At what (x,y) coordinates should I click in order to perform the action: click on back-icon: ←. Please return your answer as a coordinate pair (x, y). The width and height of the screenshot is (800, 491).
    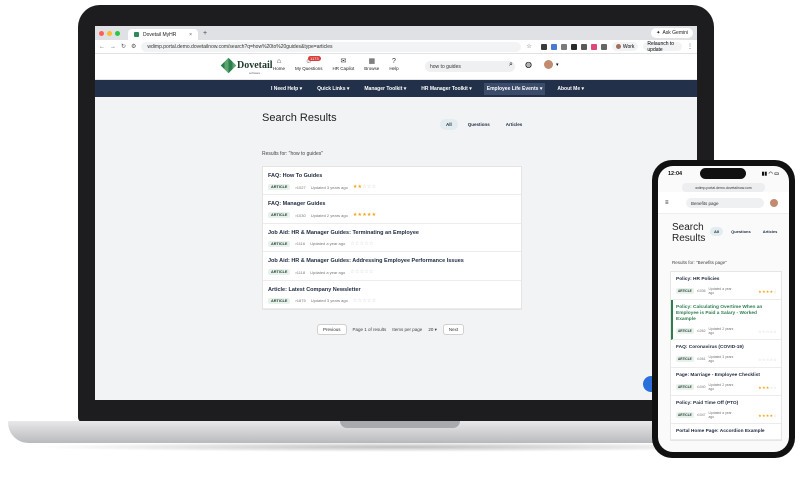
    Looking at the image, I should click on (102, 47).